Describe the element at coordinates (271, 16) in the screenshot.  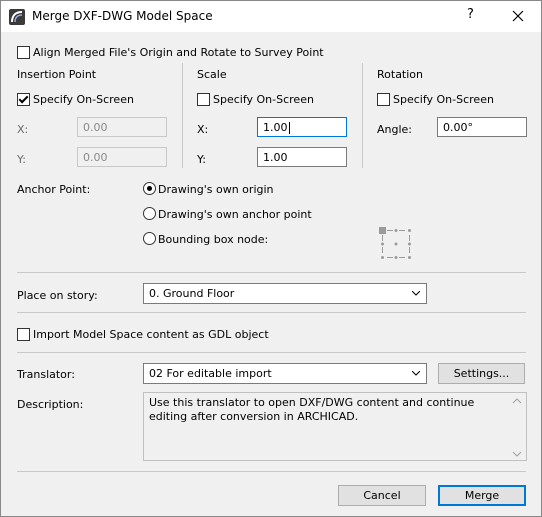
I see `title-bar: Merge DXF-DWG Model Space ?` at that location.